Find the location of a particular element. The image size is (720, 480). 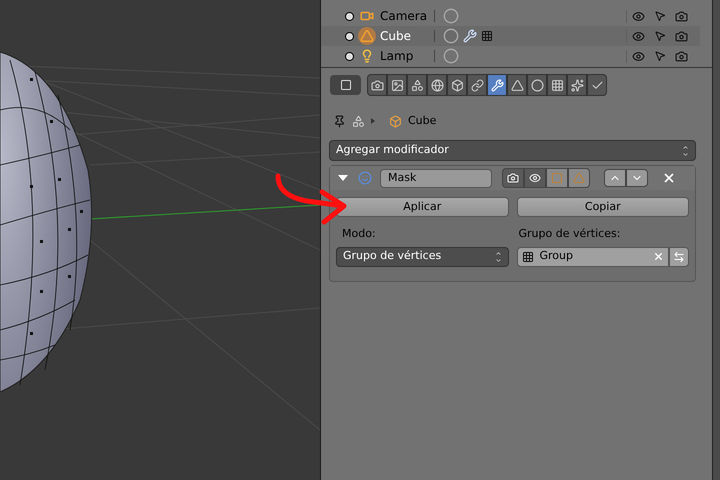

editor-icon is located at coordinates (346, 85).